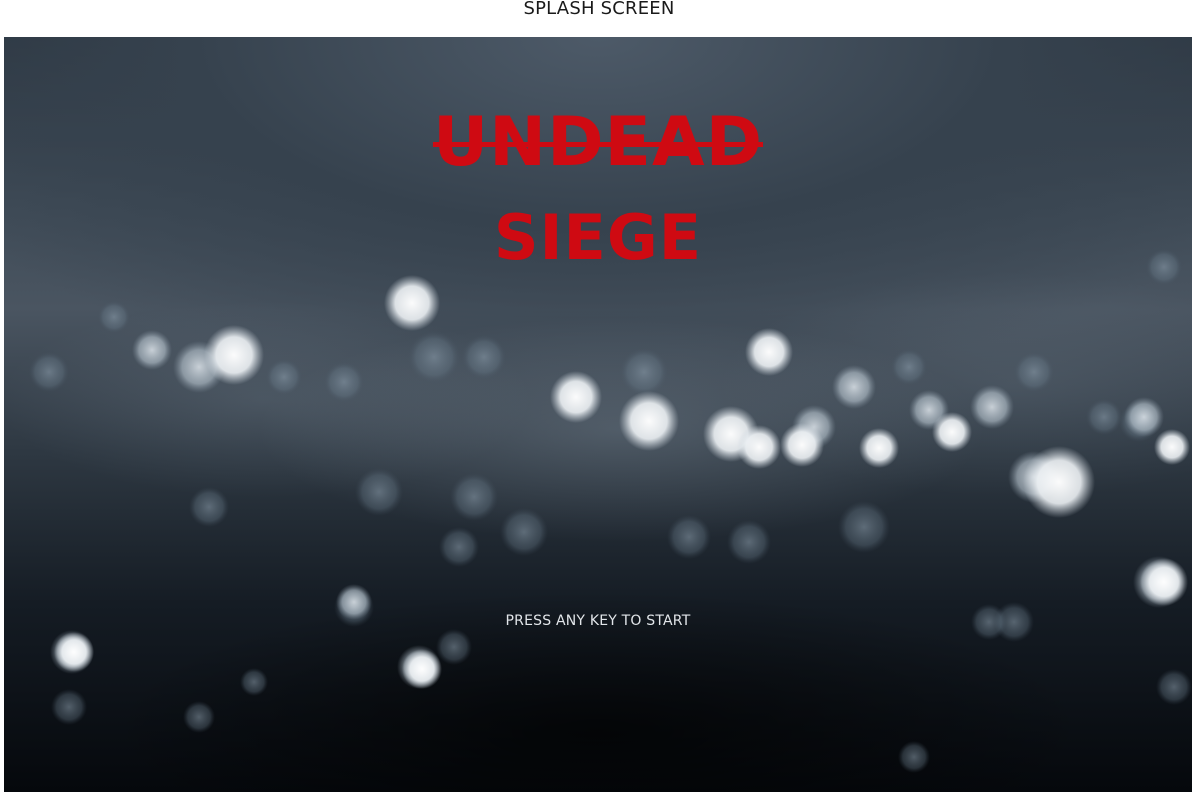  I want to click on title-undead: UNDEAD, so click(598, 142).